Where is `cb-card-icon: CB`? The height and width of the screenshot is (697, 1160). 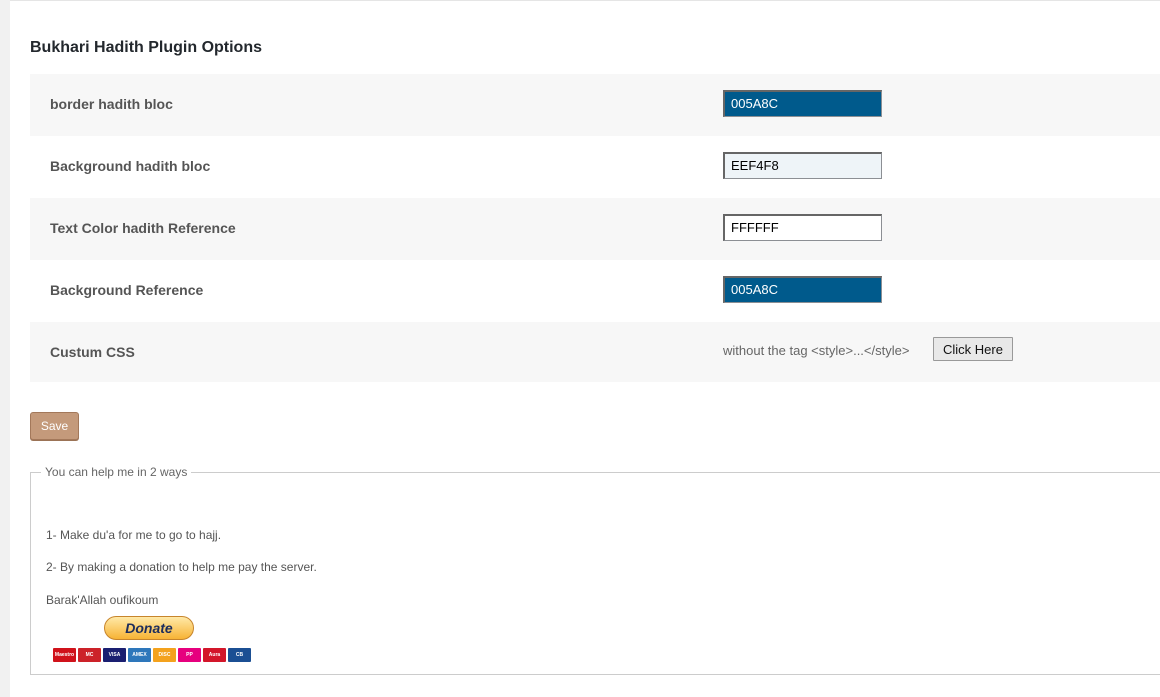 cb-card-icon: CB is located at coordinates (239, 655).